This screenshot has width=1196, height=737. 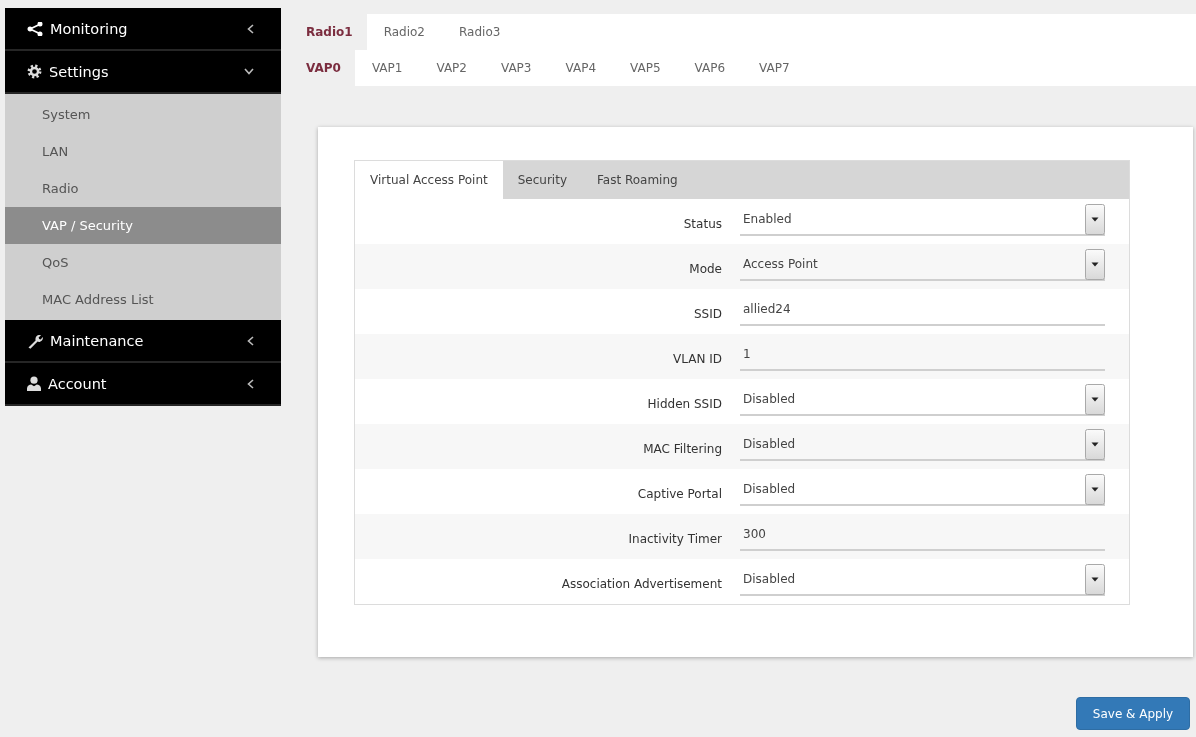 I want to click on sidebar-menu-item: Monitoring, so click(x=143, y=29).